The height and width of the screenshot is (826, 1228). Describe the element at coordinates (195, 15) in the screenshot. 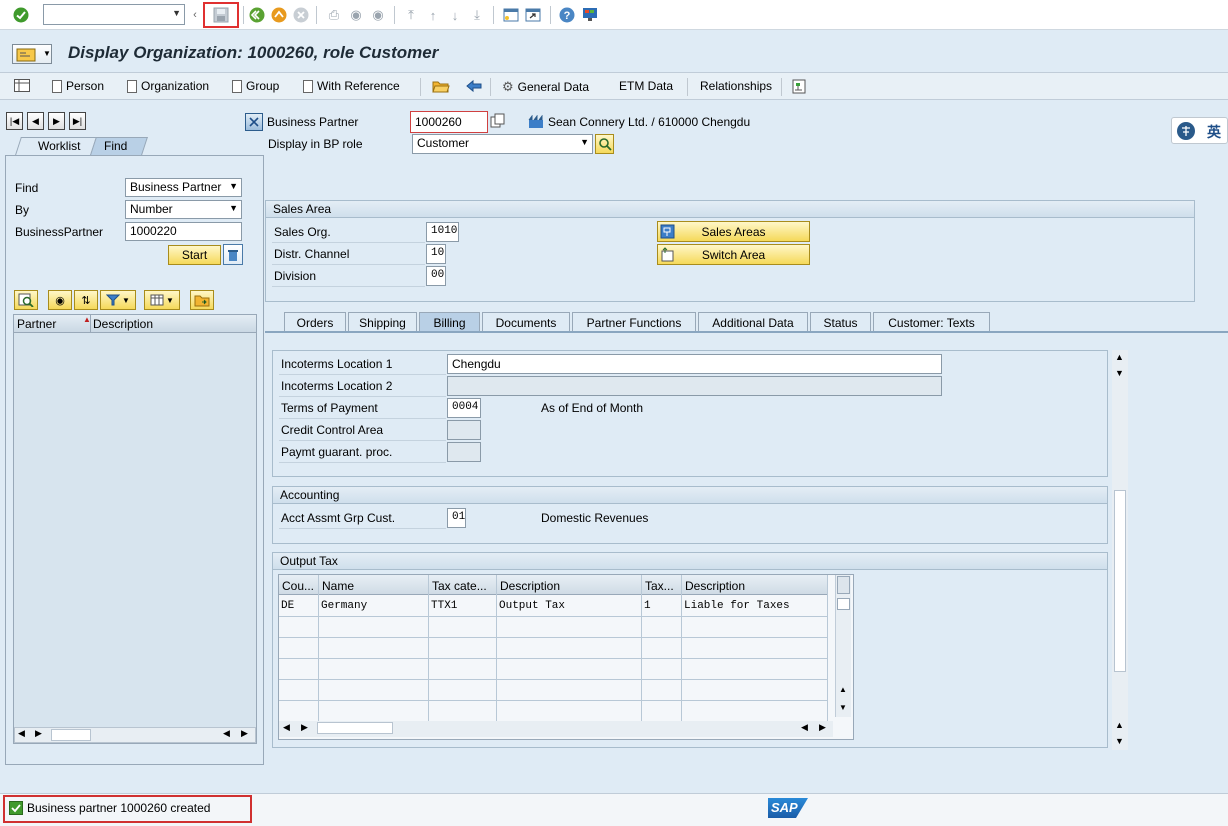

I see `collapse-icon: ‹` at that location.